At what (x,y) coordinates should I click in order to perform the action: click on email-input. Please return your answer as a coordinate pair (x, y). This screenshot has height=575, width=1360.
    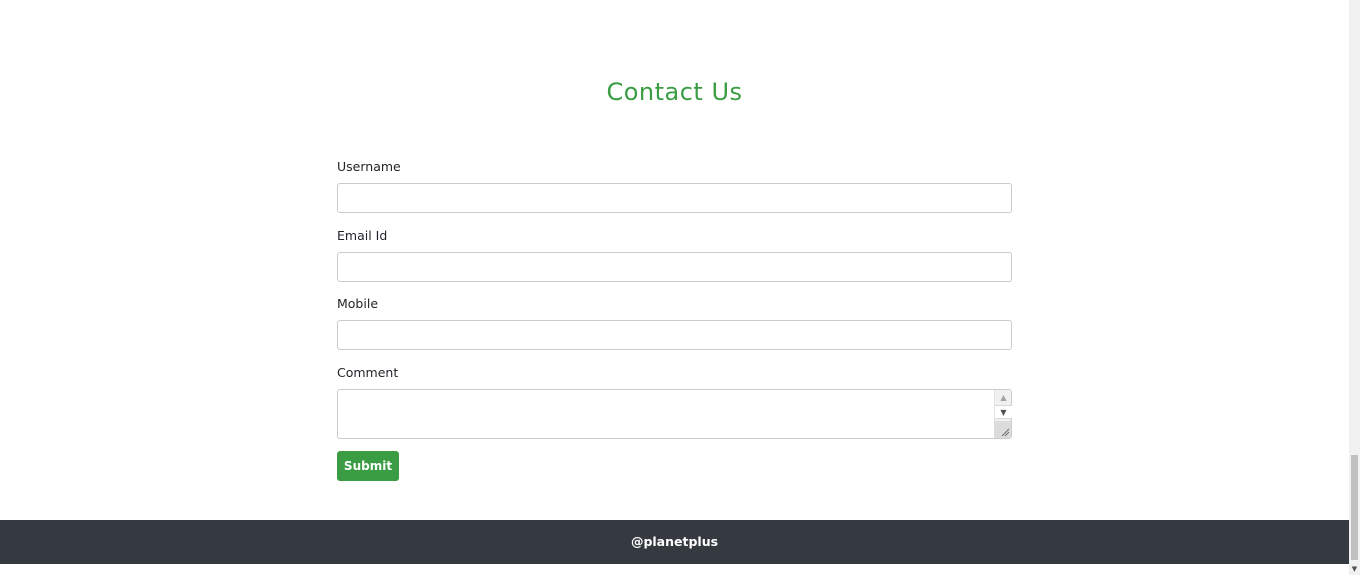
    Looking at the image, I should click on (674, 267).